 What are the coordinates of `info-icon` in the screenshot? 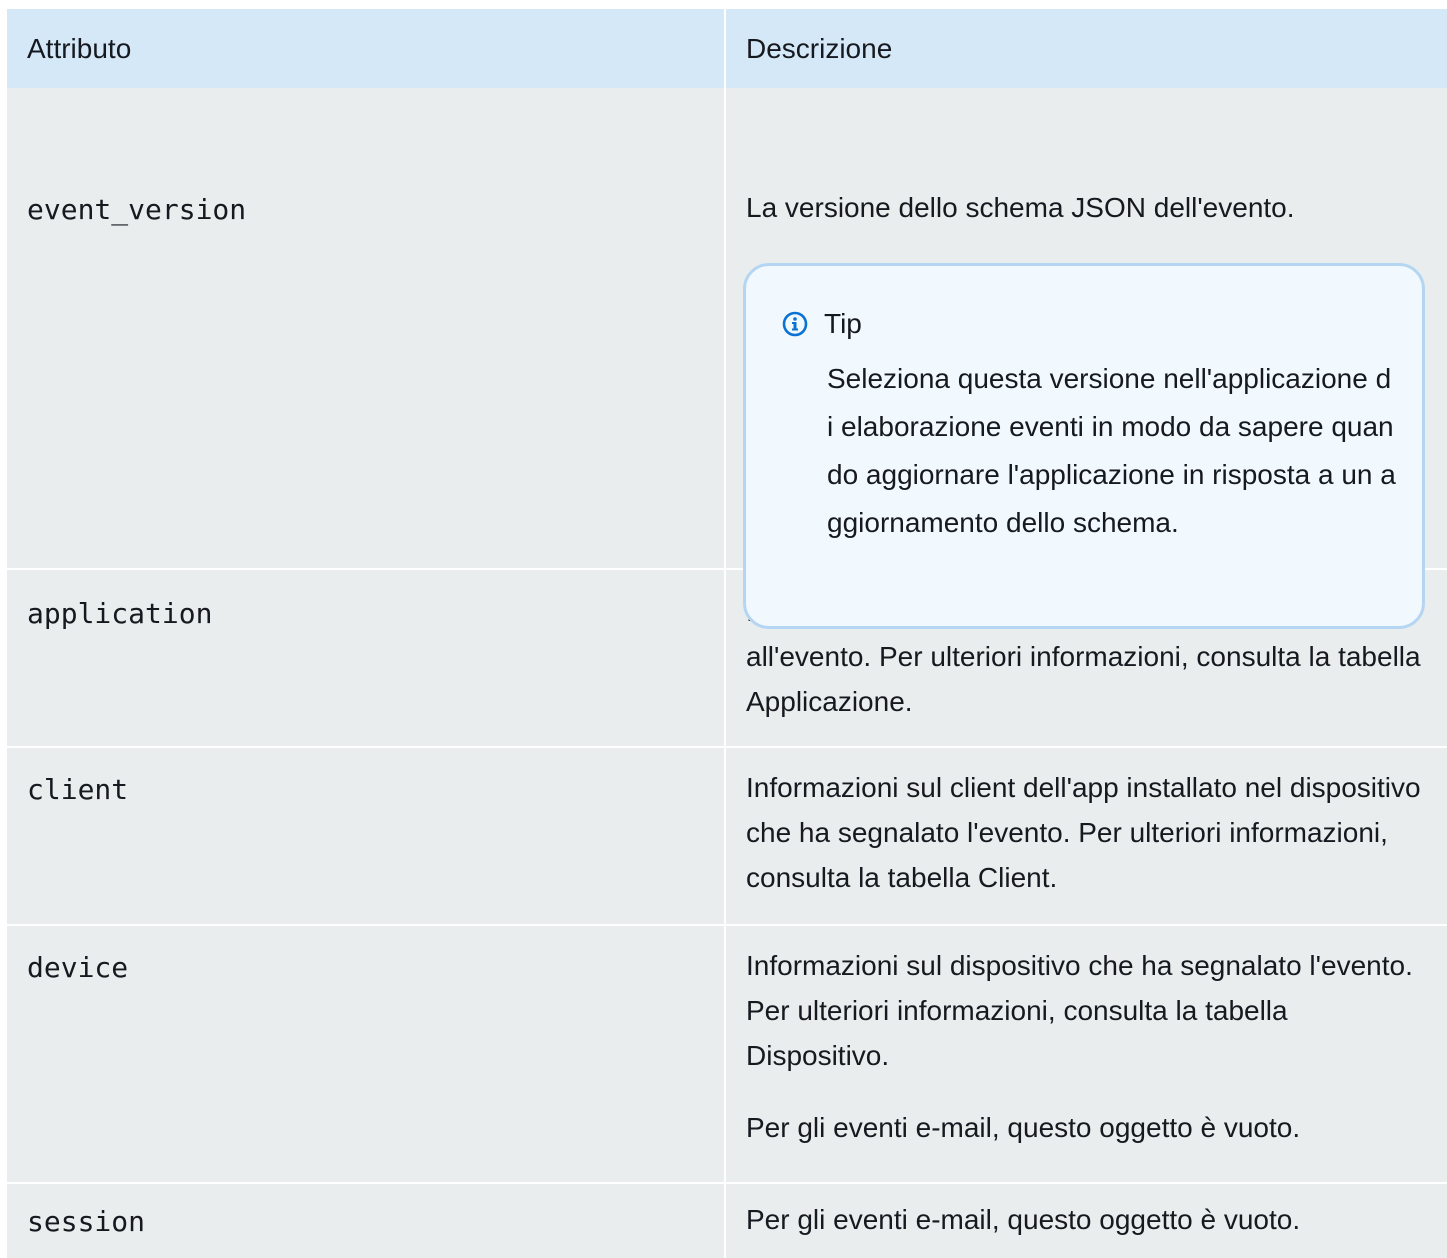 It's located at (795, 324).